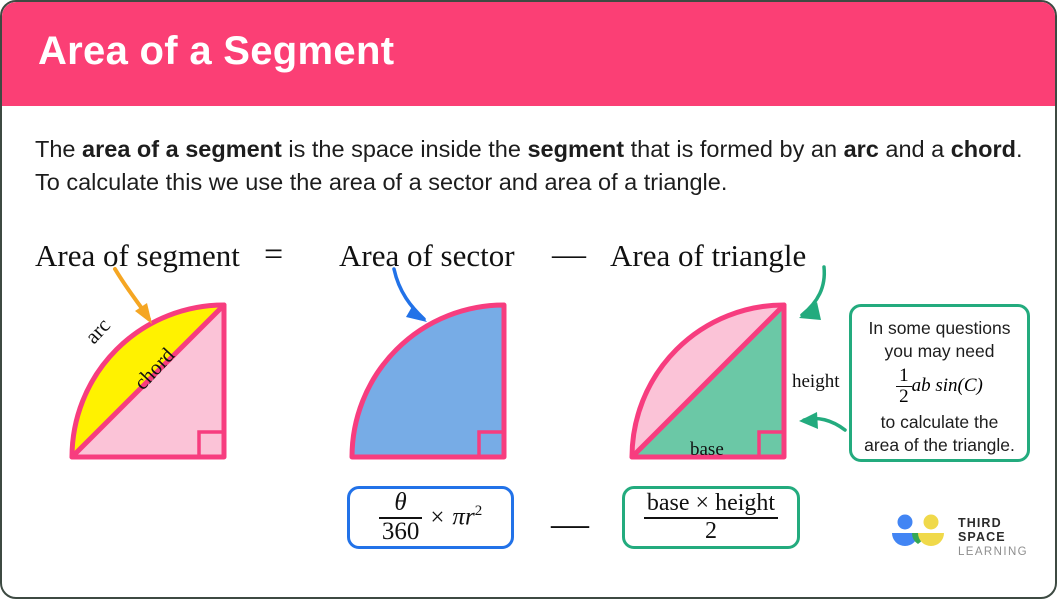 The image size is (1057, 599). I want to click on sector-fraction: θ 360, so click(400, 517).